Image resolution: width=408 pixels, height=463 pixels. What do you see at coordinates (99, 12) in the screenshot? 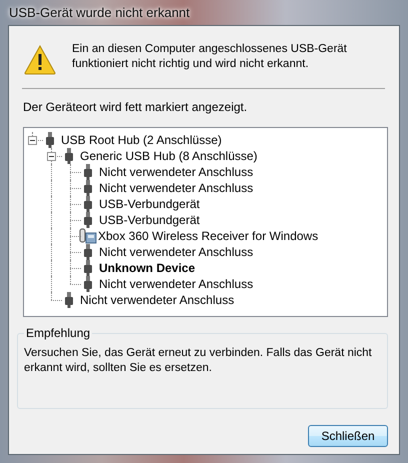
I see `window-title: USB-Gerät wurde nicht erkannt` at bounding box center [99, 12].